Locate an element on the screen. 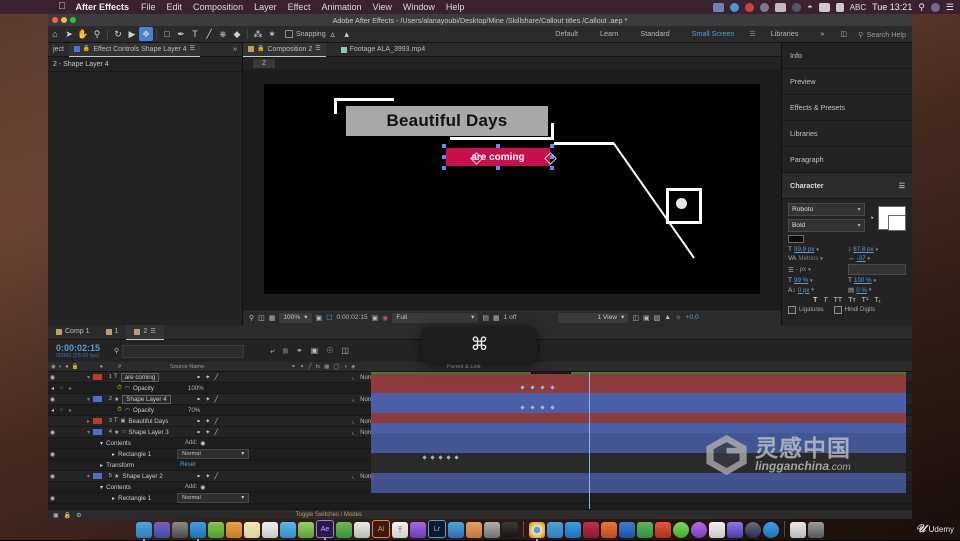 The height and width of the screenshot is (541, 960). battery-icon is located at coordinates (824, 7).